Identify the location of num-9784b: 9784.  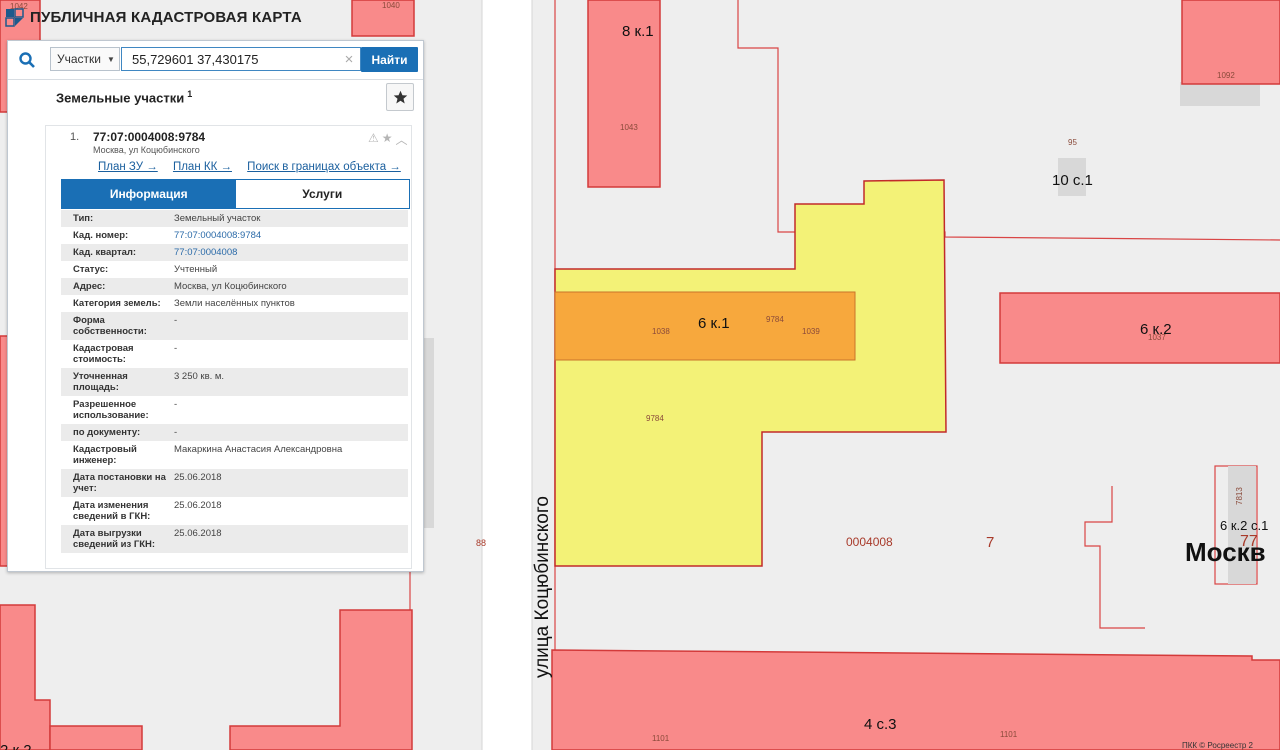
(655, 418).